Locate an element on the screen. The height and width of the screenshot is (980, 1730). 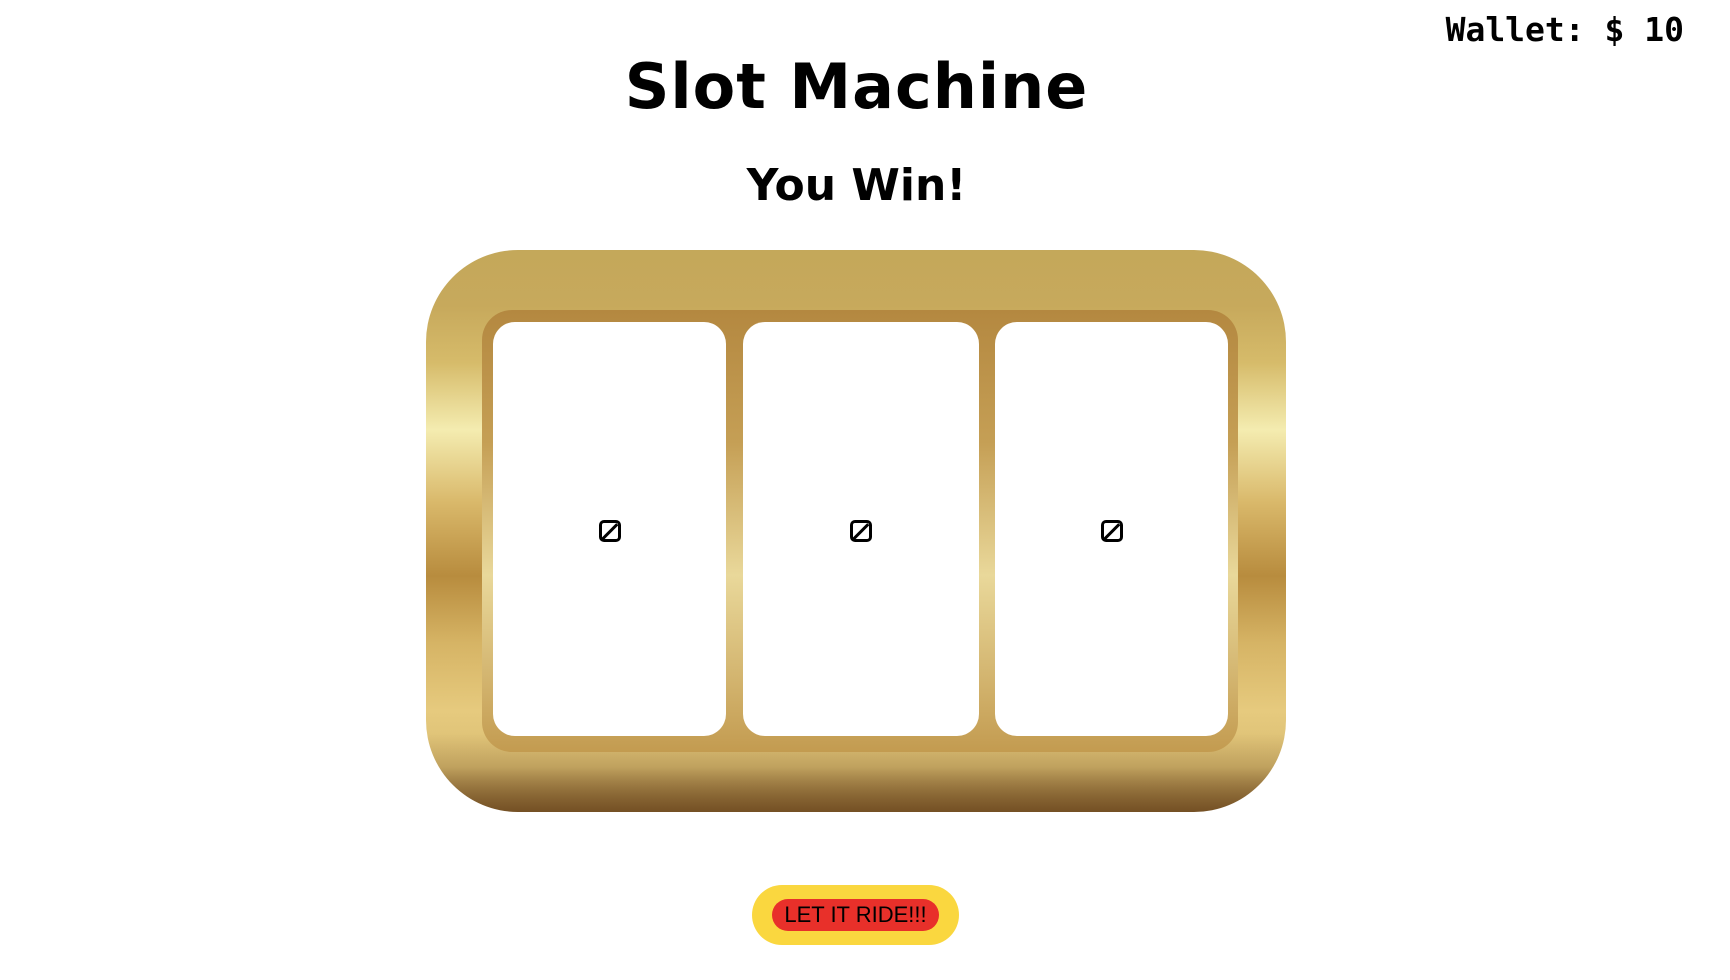
wallet-balance: Wallet: $ 10 is located at coordinates (1564, 29).